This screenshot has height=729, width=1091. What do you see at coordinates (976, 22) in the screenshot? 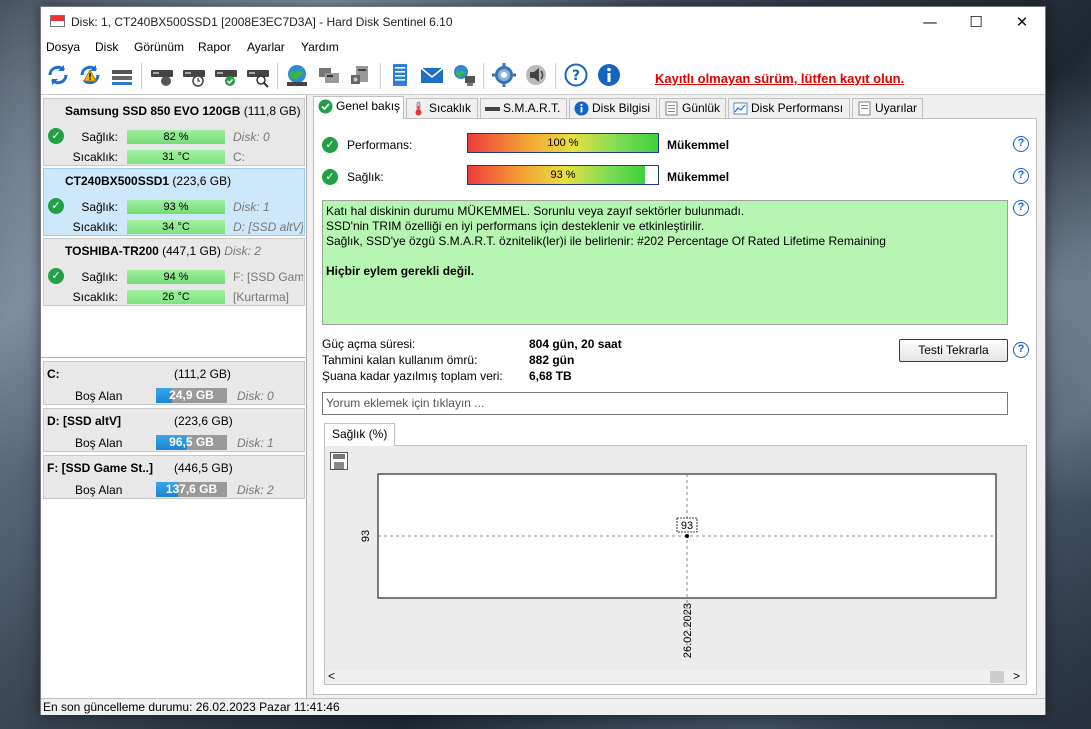
I see `maximize-button: ☐` at bounding box center [976, 22].